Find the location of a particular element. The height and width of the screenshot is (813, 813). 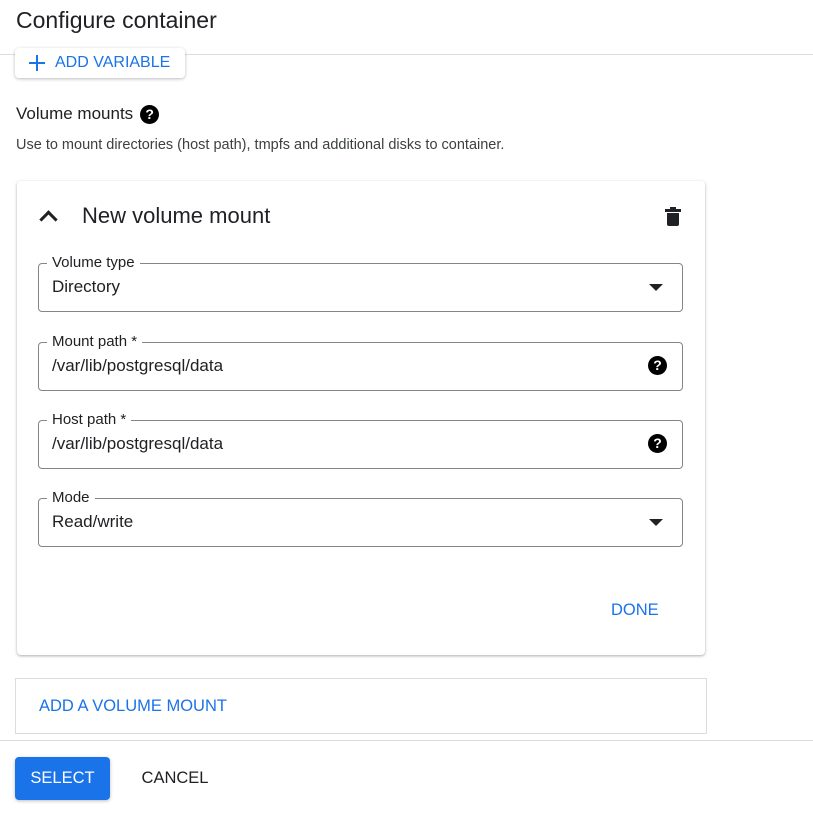

volume-type-value: Directory is located at coordinates (86, 286).